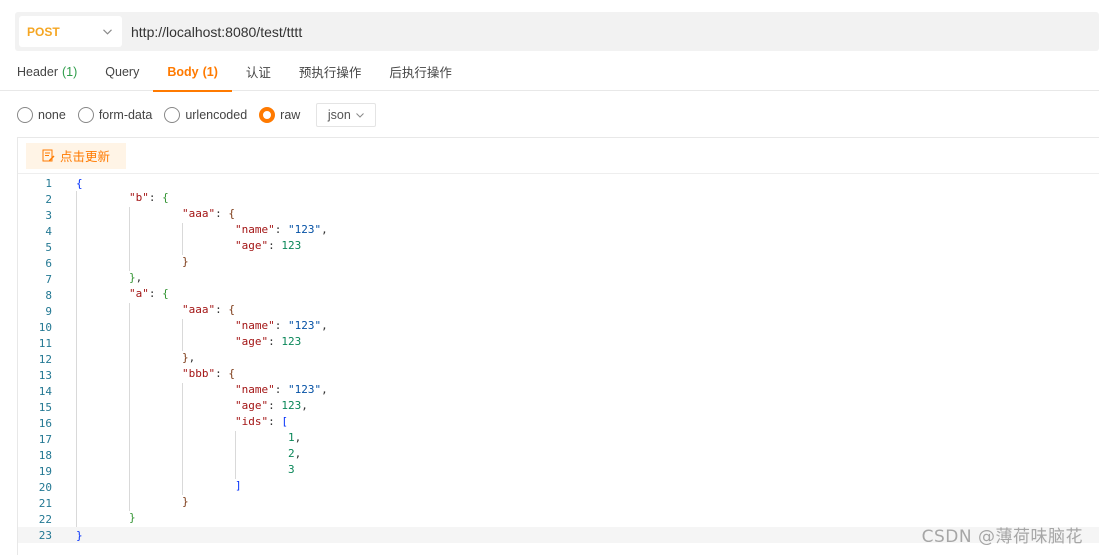  I want to click on line-content: },, so click(135, 359).